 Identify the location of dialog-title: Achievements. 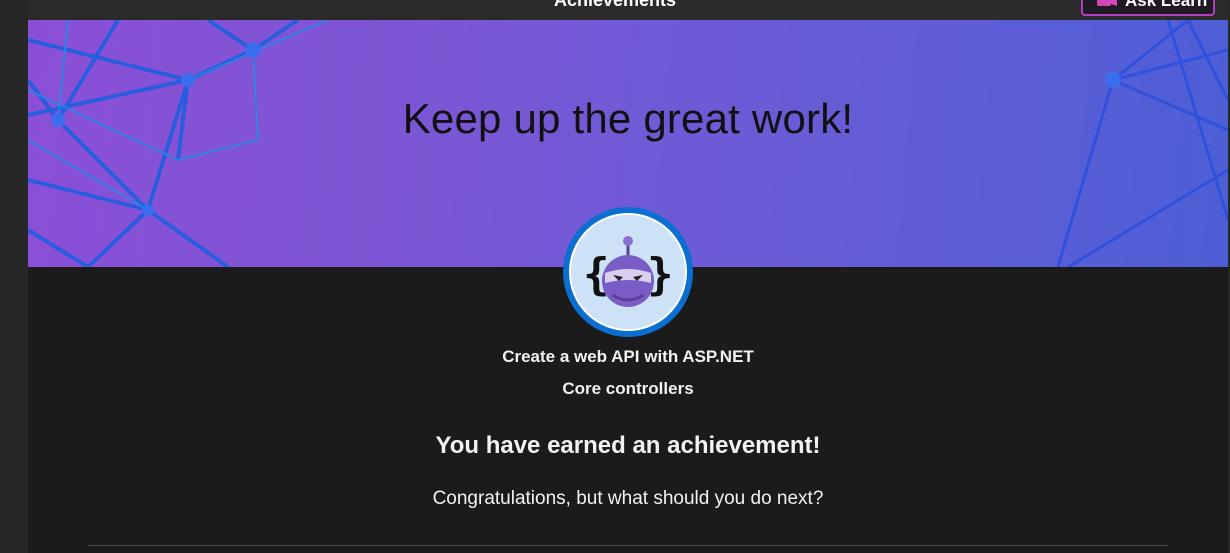
(615, 5).